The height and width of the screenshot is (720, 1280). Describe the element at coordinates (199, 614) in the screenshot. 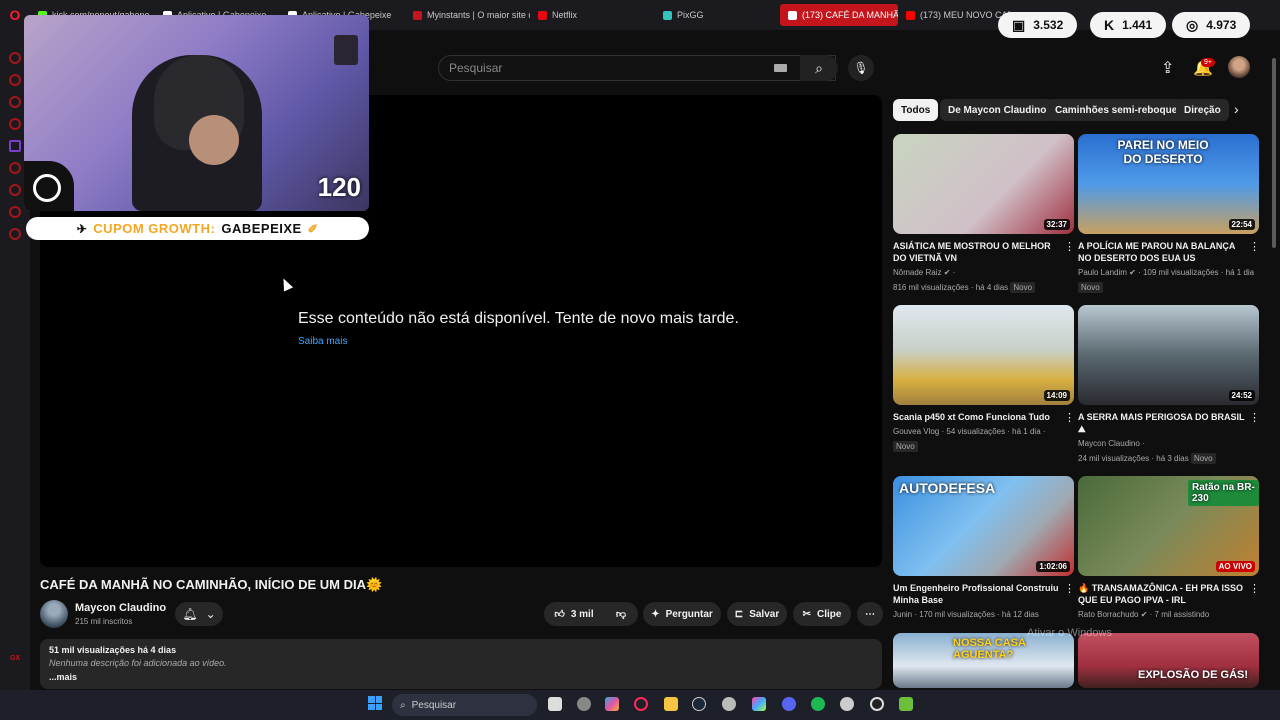

I see `subscription-bell-button: 🔔︎ ⌄` at that location.